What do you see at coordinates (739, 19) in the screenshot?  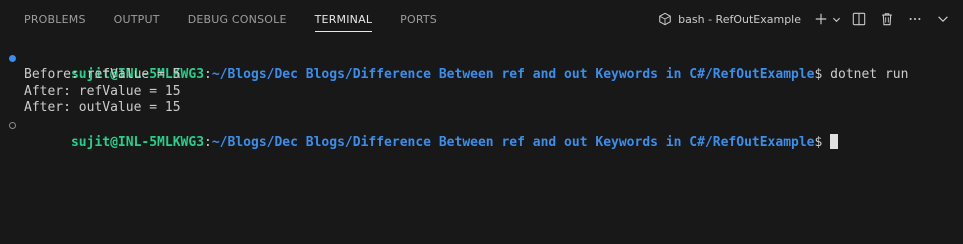 I see `terminal-name-label: bash - RefOutExample` at bounding box center [739, 19].